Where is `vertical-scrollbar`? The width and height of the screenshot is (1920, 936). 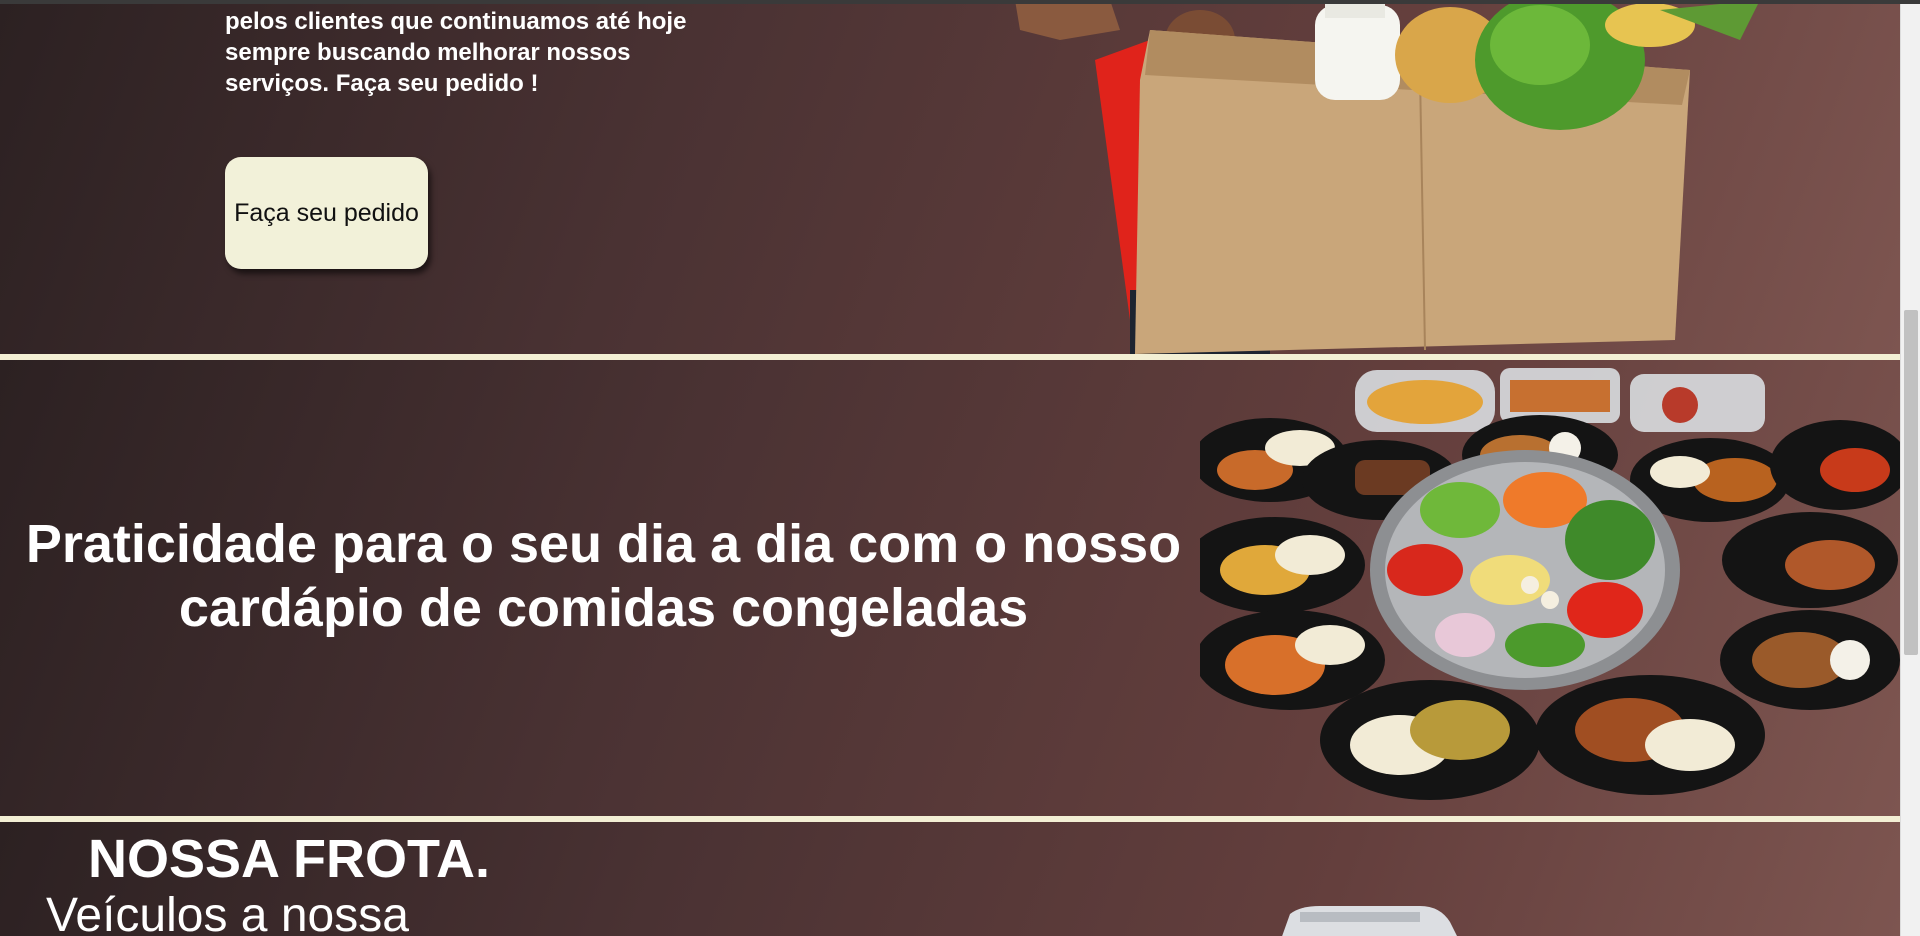 vertical-scrollbar is located at coordinates (1910, 468).